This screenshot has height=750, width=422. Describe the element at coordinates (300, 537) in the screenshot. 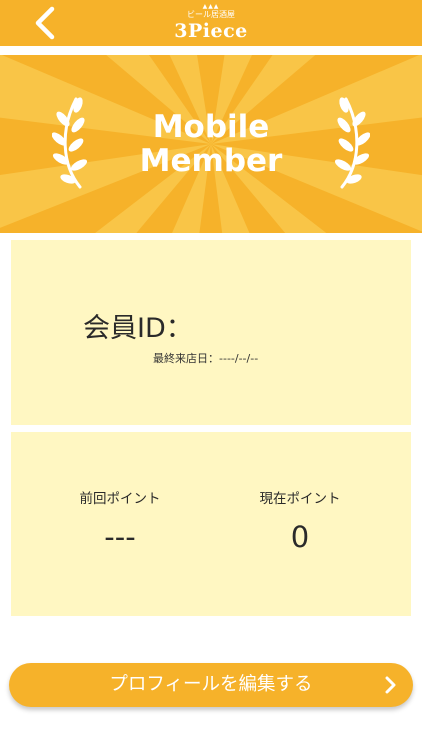

I see `current-points-value: 0` at that location.